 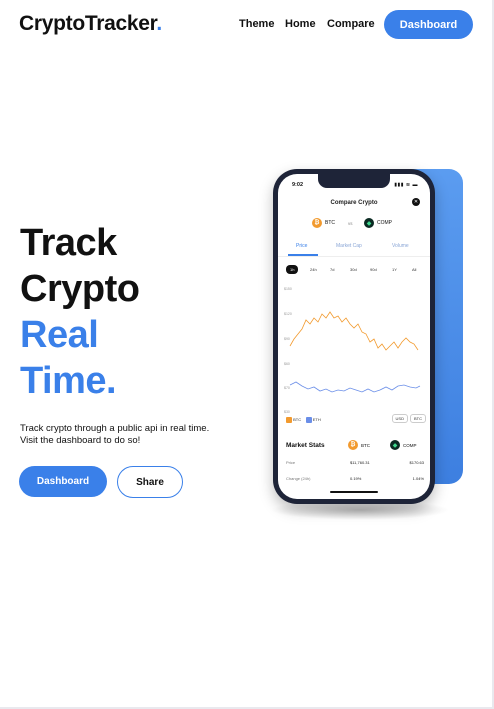 What do you see at coordinates (354, 331) in the screenshot?
I see `btc-line` at bounding box center [354, 331].